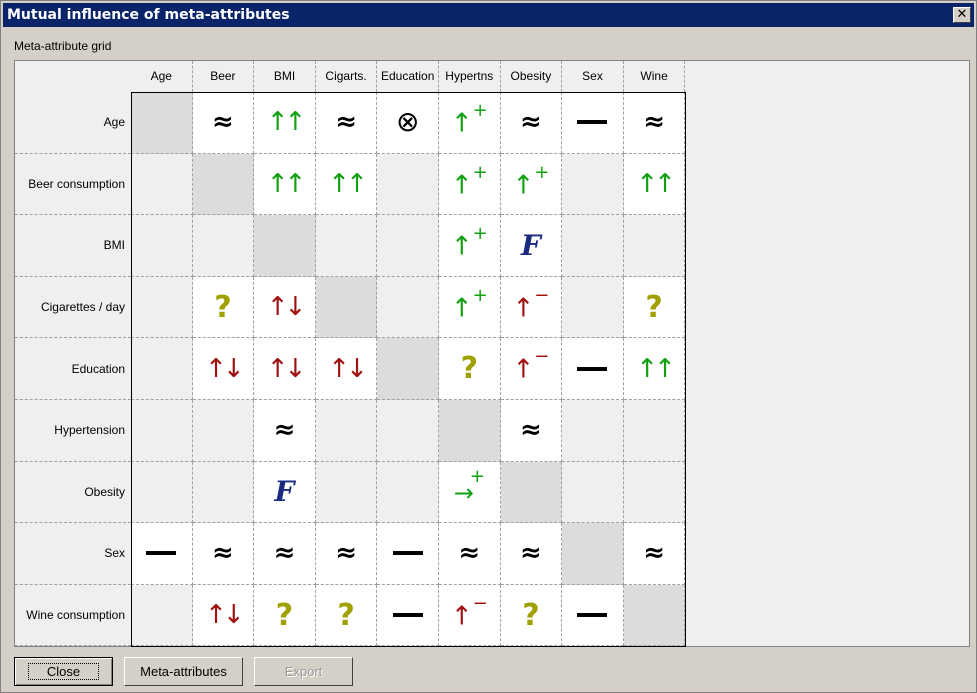 The image size is (977, 693). What do you see at coordinates (63, 671) in the screenshot?
I see `close-button: Close` at bounding box center [63, 671].